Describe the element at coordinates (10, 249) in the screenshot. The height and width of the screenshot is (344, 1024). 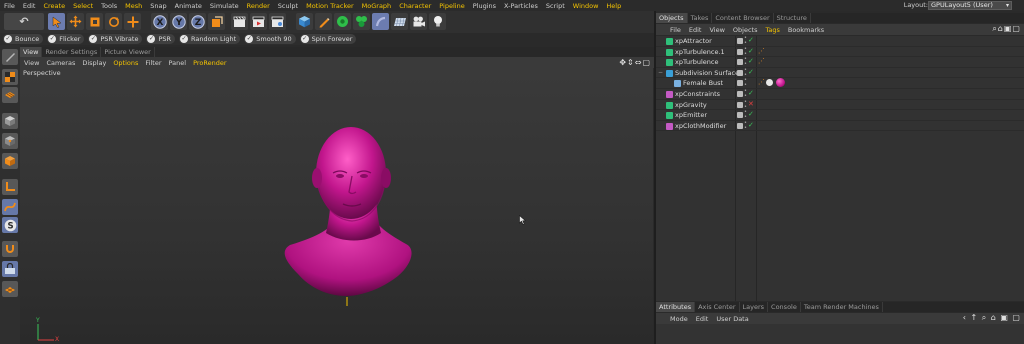
I see `snap-toggle-button` at that location.